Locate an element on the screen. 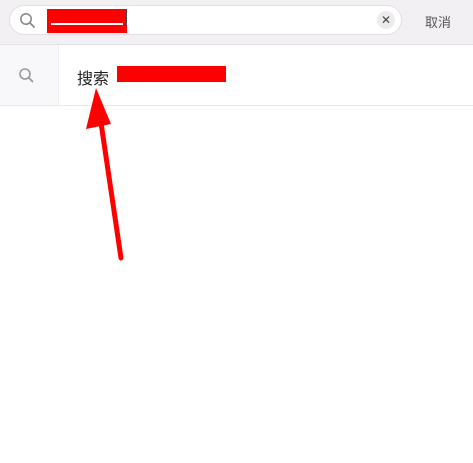 The image size is (473, 463). text-caret is located at coordinates (126, 17).